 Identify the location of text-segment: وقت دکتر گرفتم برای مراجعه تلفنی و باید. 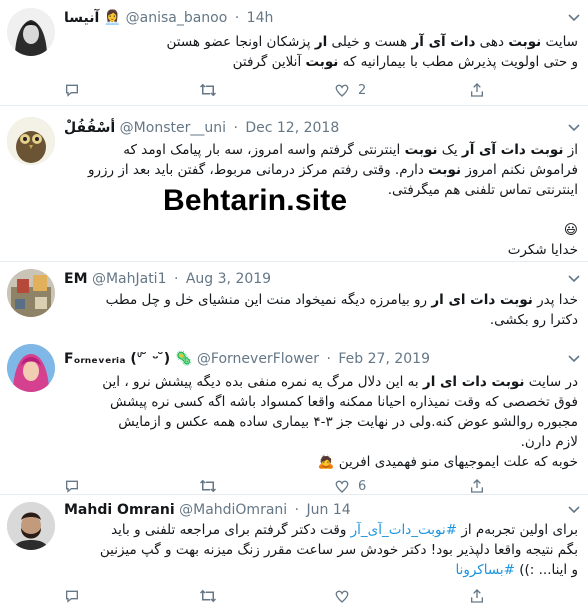
(231, 530).